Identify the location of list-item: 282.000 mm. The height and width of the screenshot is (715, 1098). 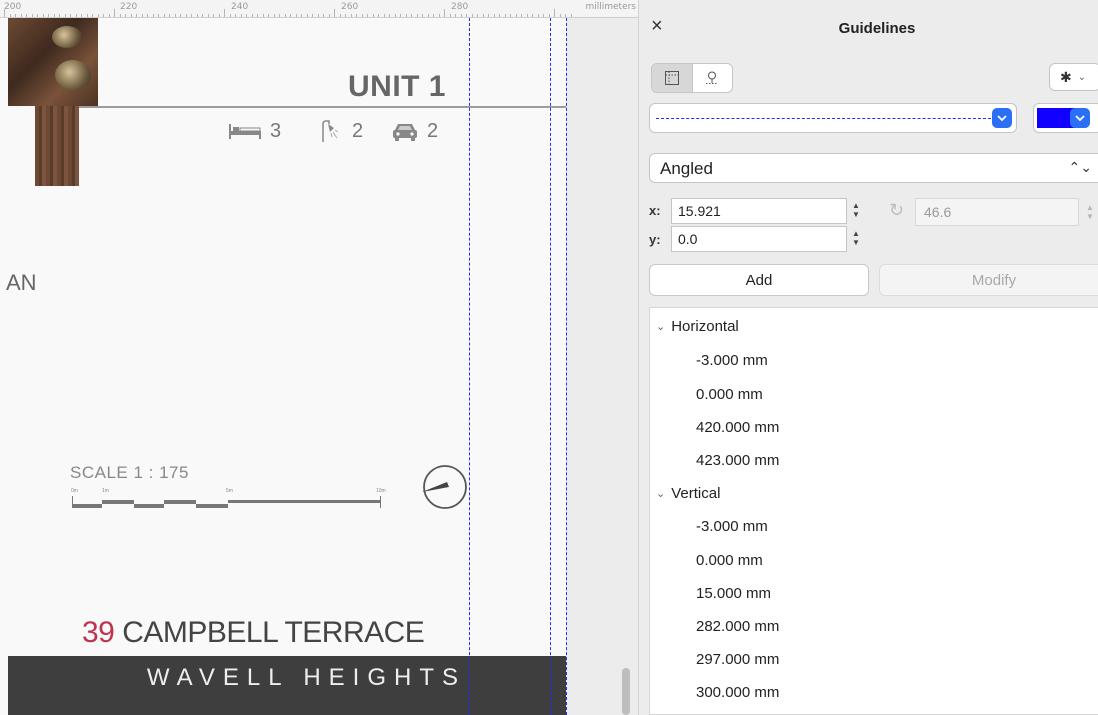
(737, 626).